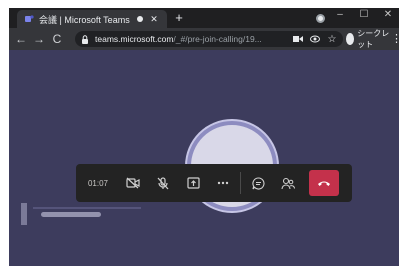  I want to click on controls-divider, so click(240, 183).